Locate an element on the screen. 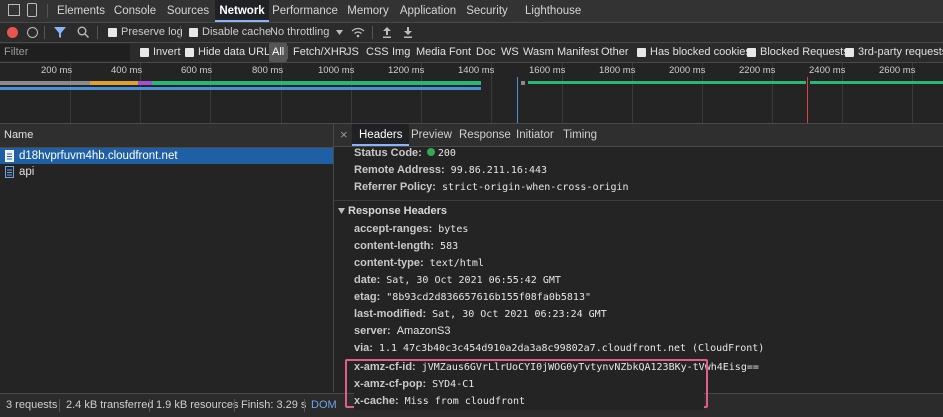  tab-memory: Memory is located at coordinates (368, 11).